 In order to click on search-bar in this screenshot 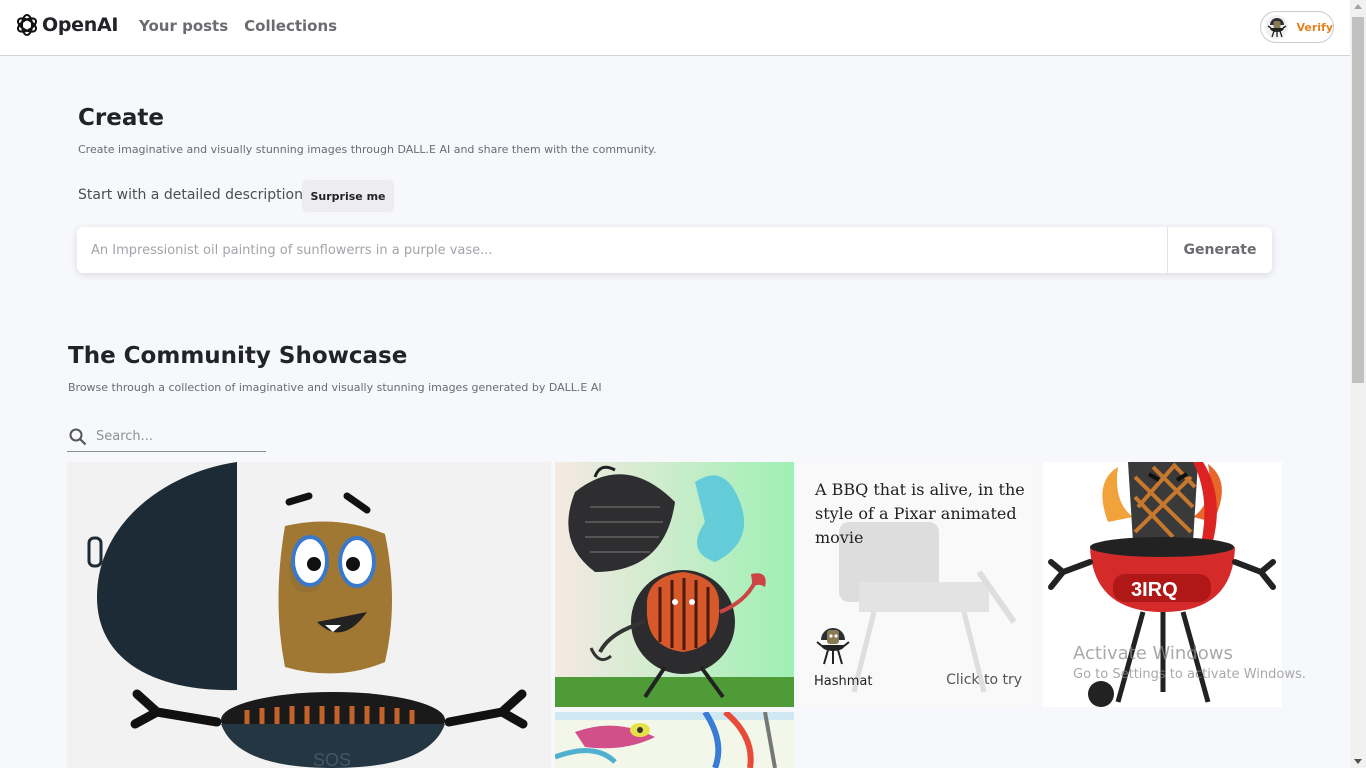, I will do `click(166, 437)`.